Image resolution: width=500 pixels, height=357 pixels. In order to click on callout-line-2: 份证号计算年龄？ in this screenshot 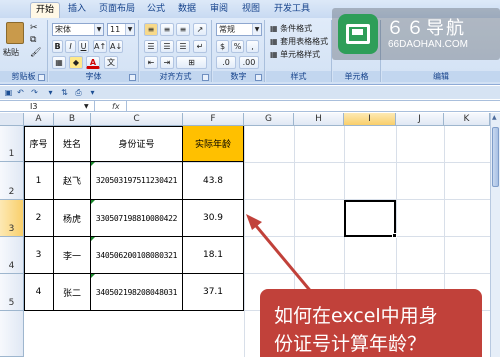, I will do `click(350, 344)`.